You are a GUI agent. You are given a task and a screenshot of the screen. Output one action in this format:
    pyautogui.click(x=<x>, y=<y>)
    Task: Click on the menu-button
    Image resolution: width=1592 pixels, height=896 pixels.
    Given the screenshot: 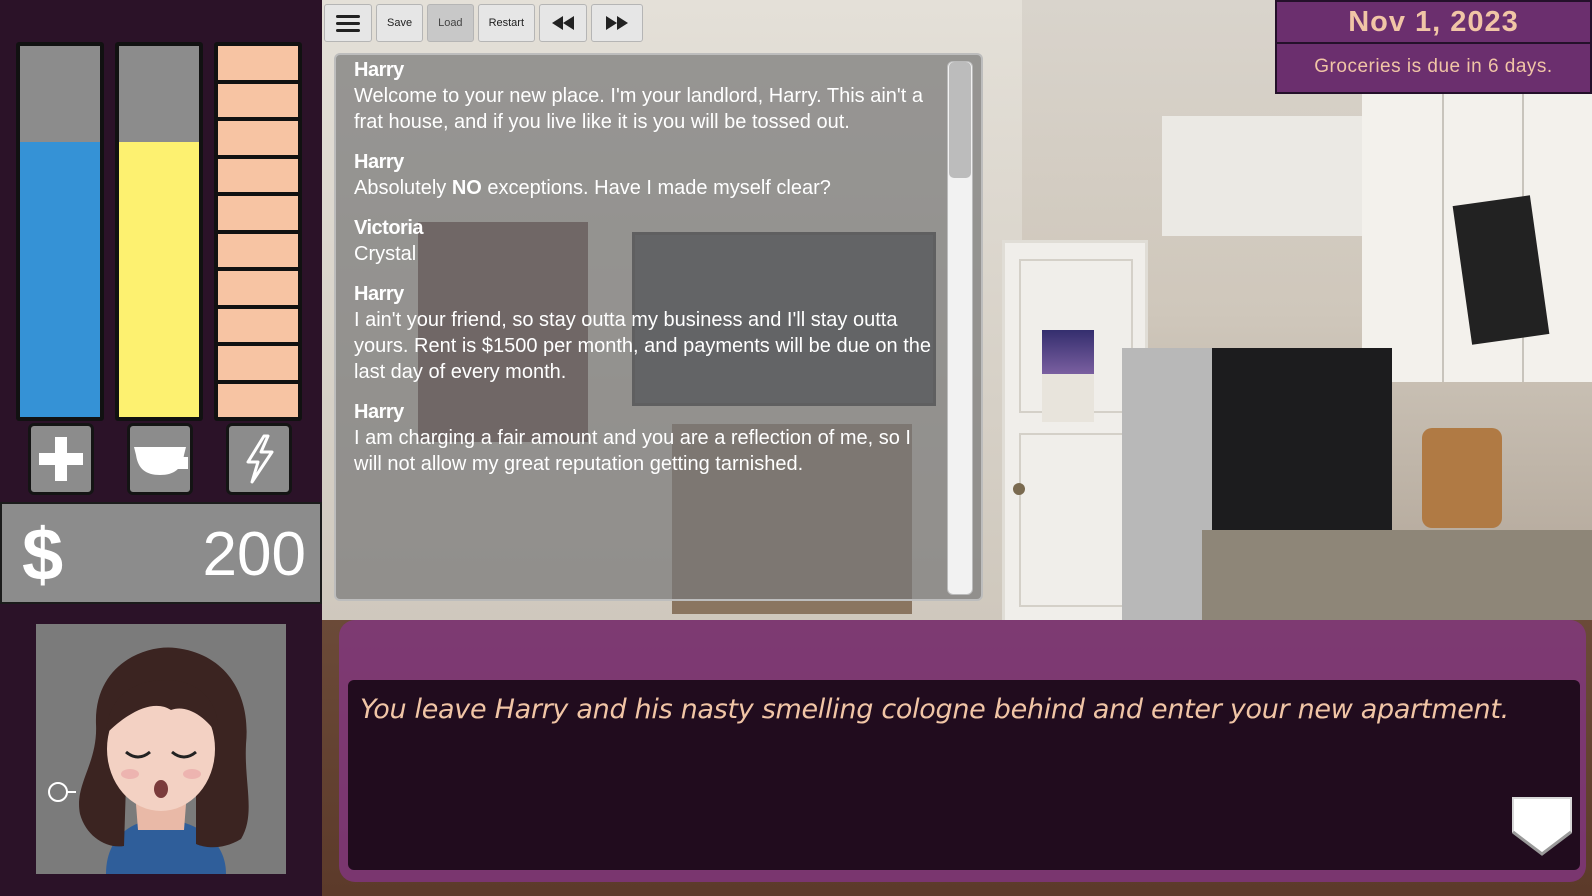 What is the action you would take?
    pyautogui.click(x=348, y=23)
    